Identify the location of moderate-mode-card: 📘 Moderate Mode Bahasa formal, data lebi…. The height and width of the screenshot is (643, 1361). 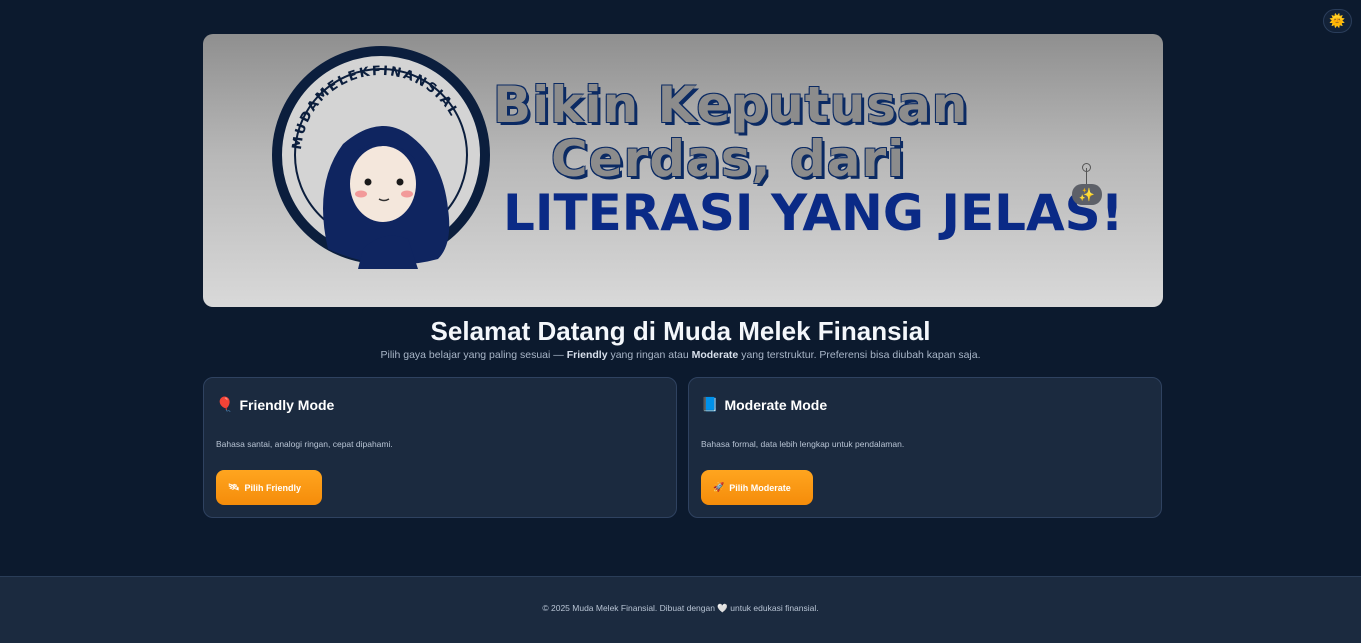
(925, 447).